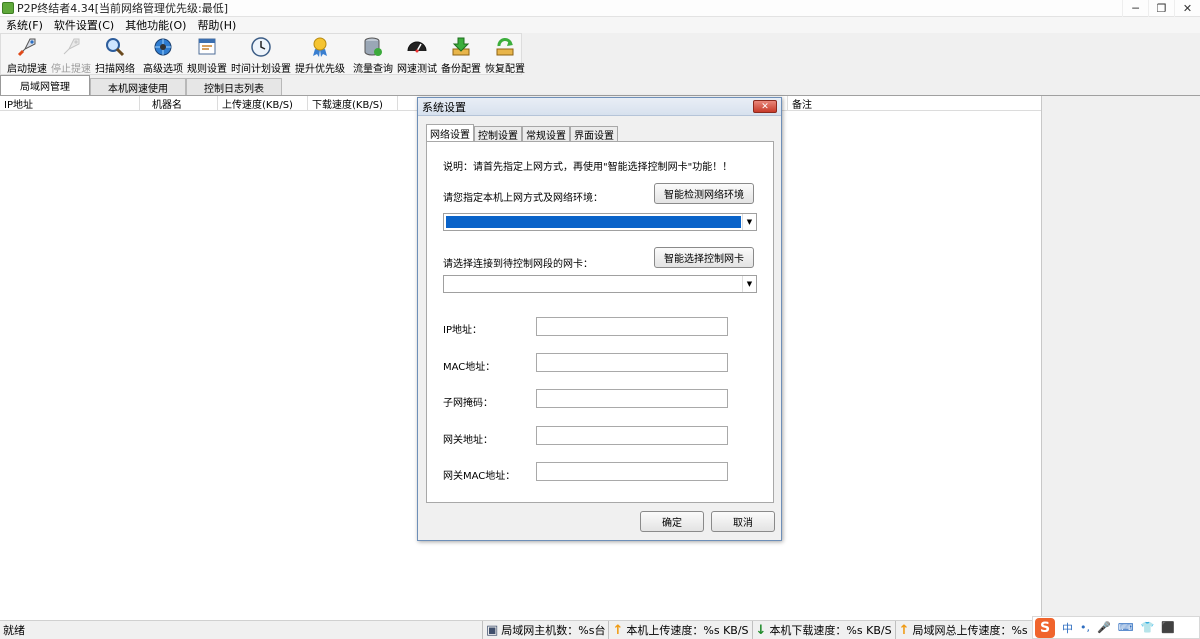  What do you see at coordinates (1126, 627) in the screenshot?
I see `keyboard-icon: ⌨` at bounding box center [1126, 627].